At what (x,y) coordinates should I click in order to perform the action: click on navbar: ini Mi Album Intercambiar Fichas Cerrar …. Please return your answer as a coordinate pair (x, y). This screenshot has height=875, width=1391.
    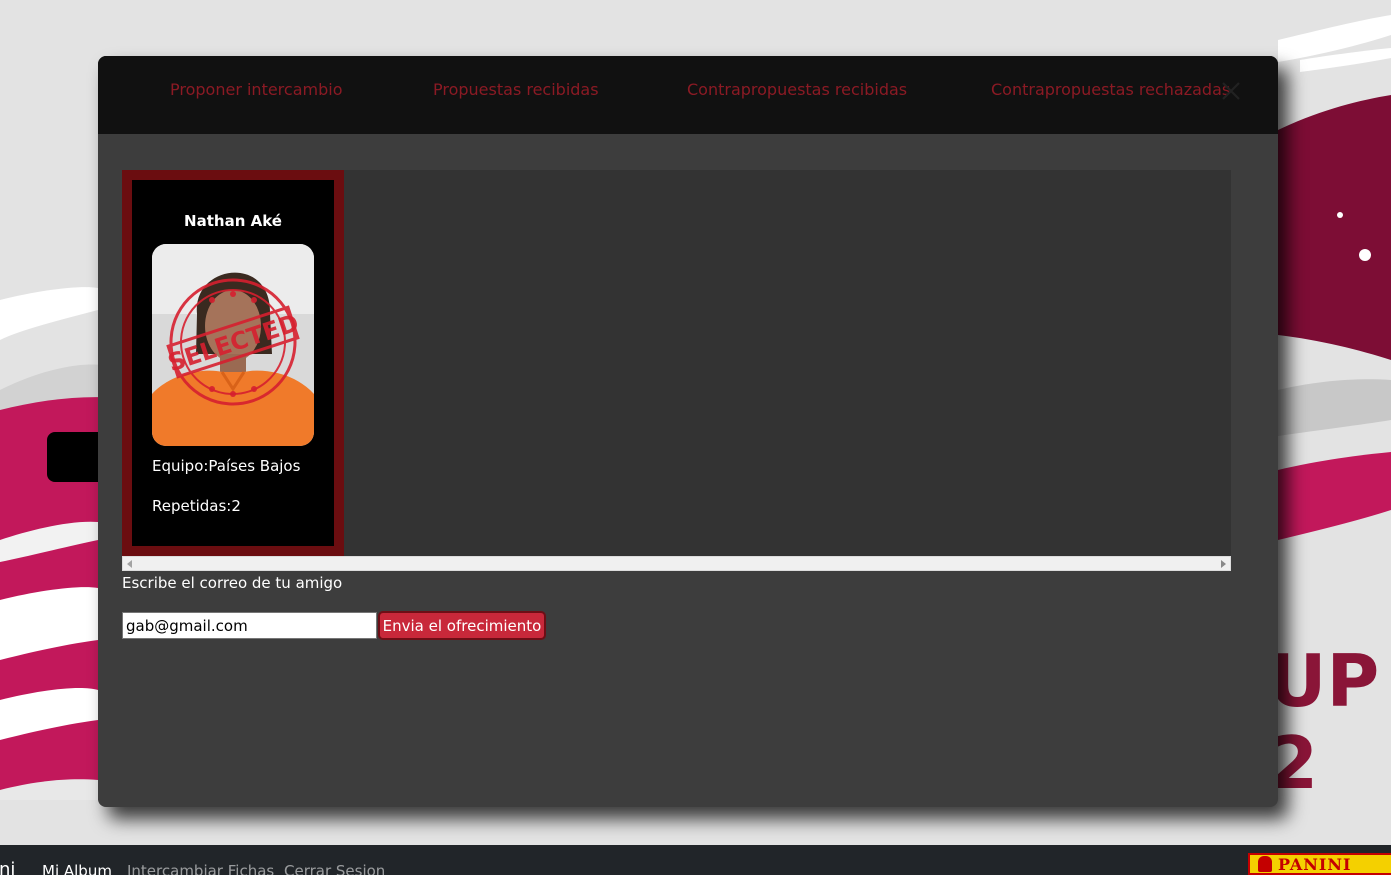
    Looking at the image, I should click on (695, 860).